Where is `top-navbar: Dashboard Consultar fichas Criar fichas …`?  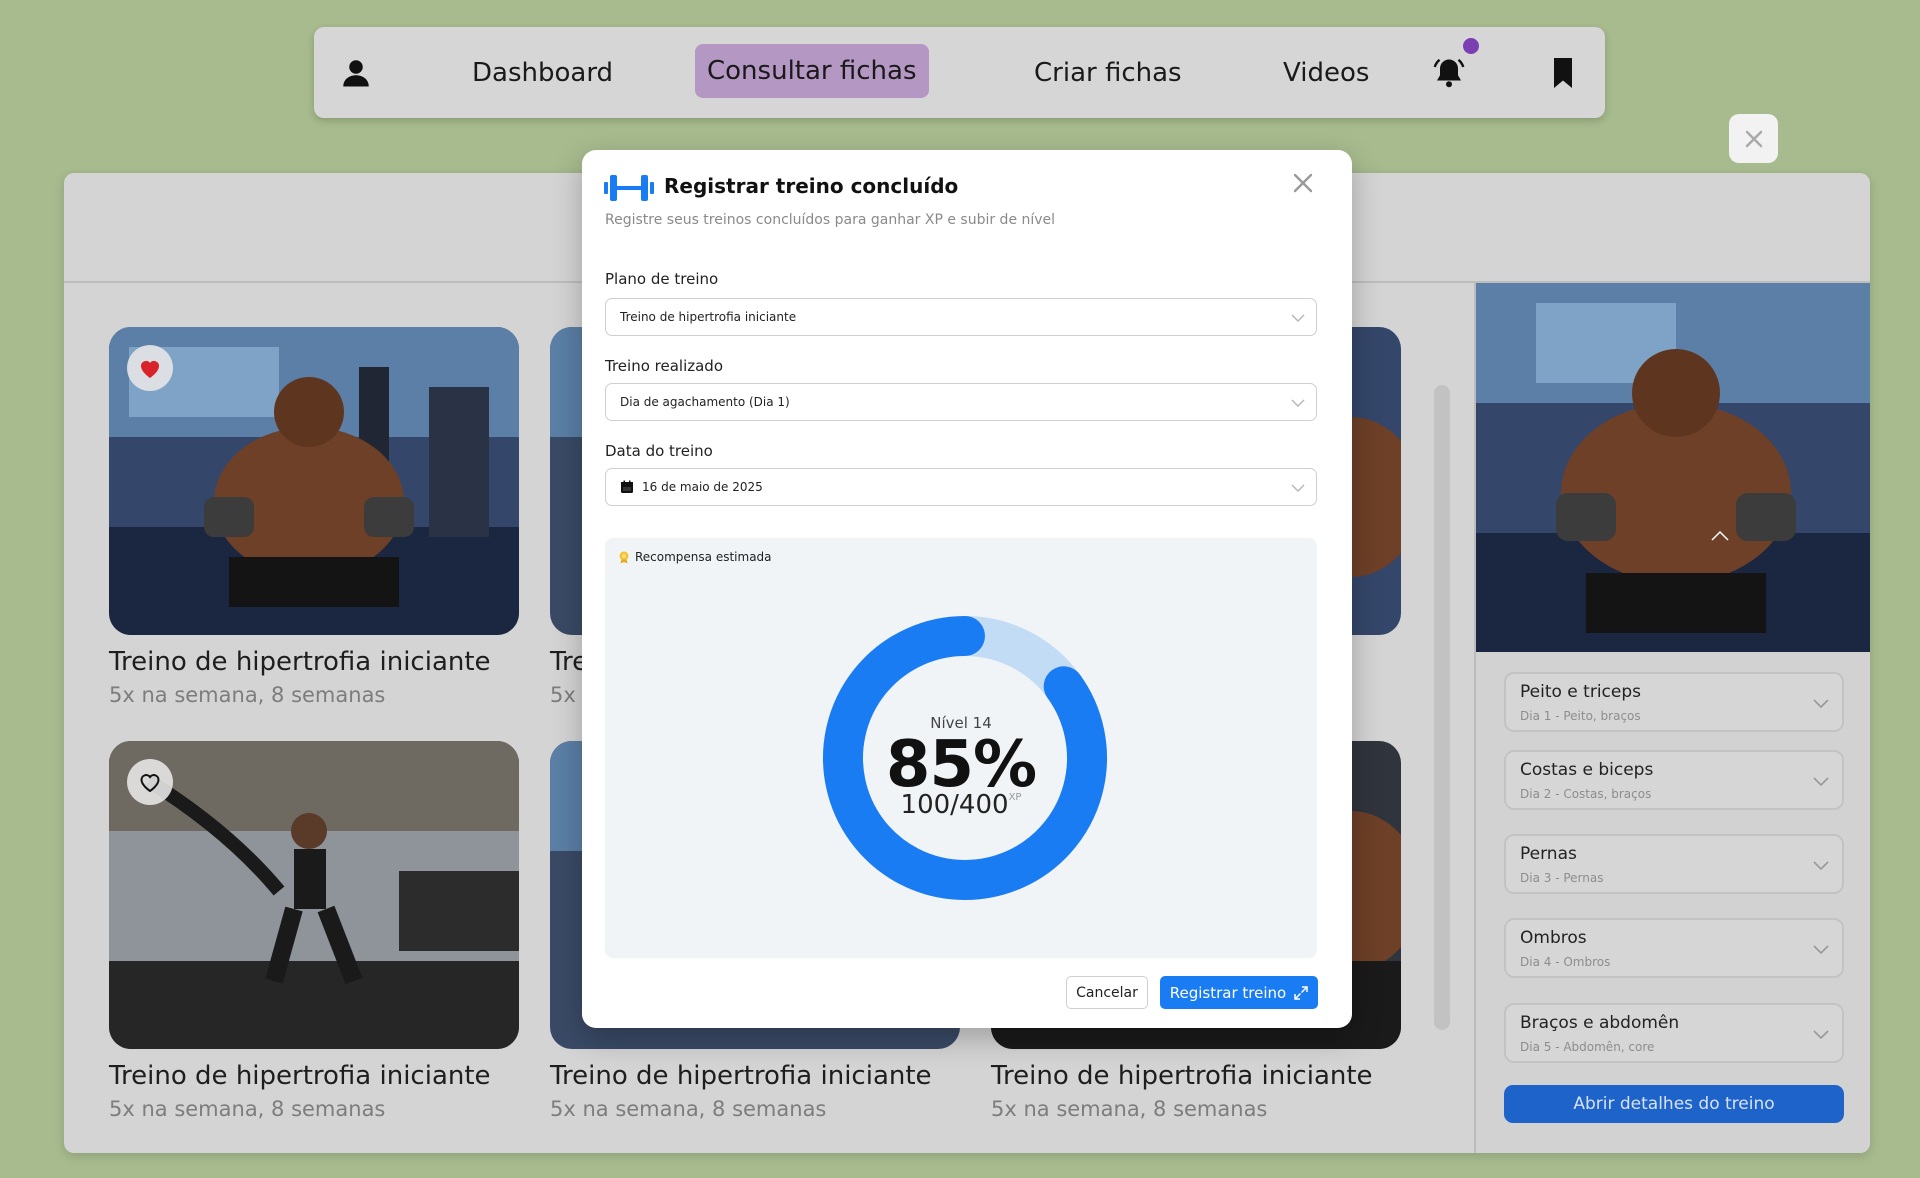 top-navbar: Dashboard Consultar fichas Criar fichas … is located at coordinates (959, 72).